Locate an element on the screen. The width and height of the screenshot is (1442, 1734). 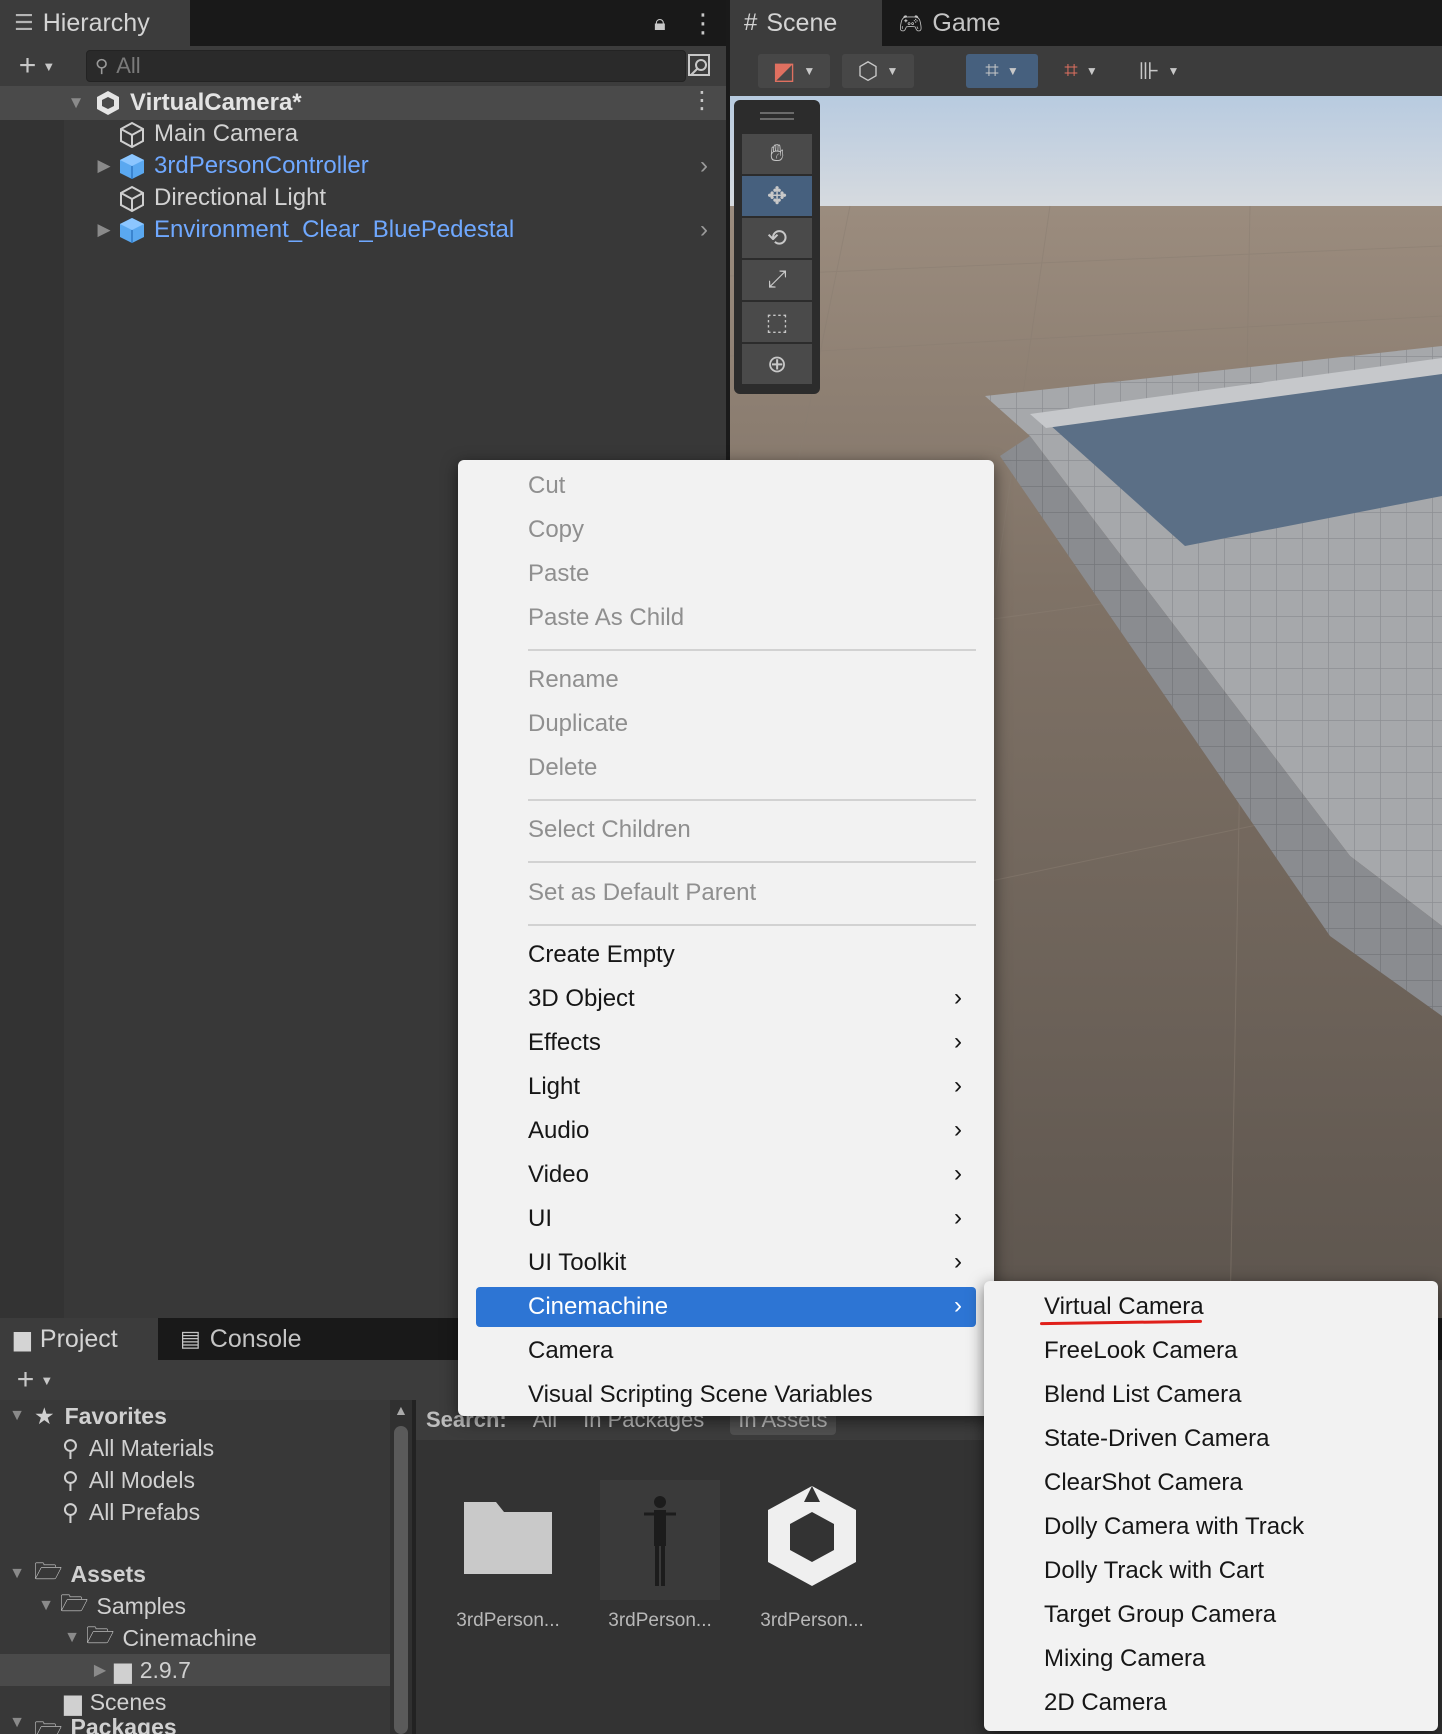
rotate-tool-button: ⟲ is located at coordinates (777, 238).